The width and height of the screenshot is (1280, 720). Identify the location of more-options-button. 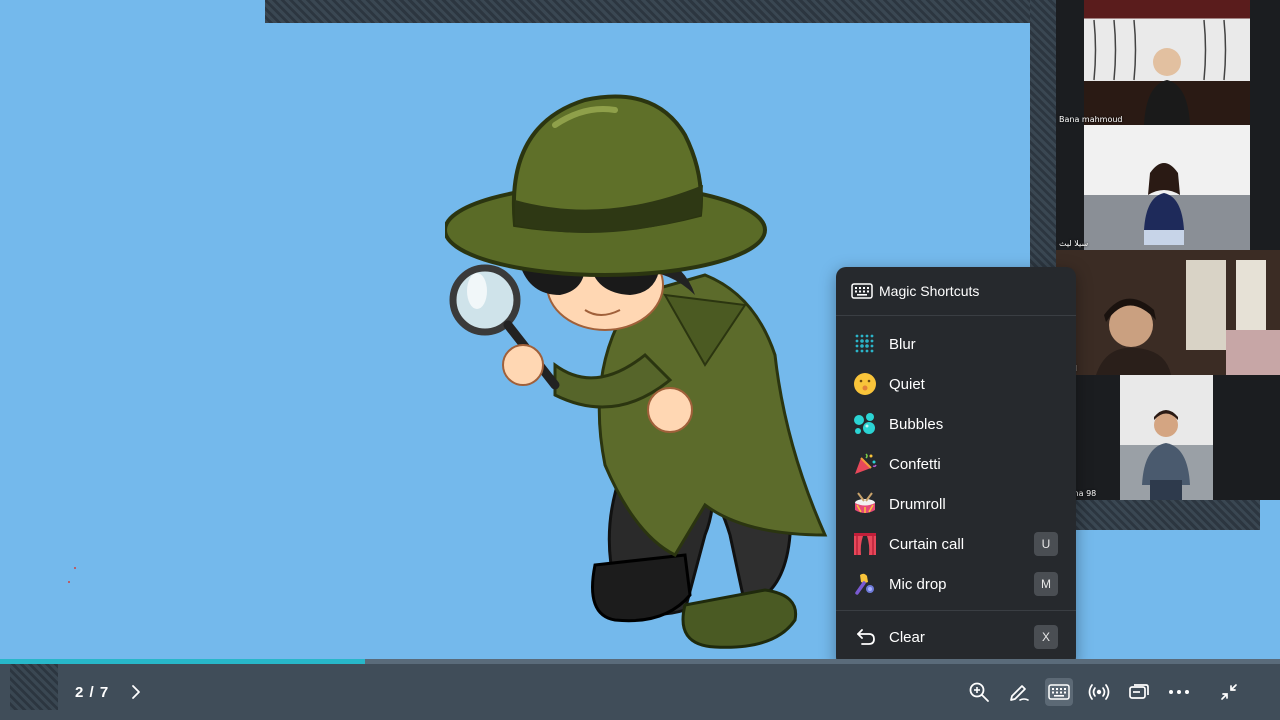
(1179, 692).